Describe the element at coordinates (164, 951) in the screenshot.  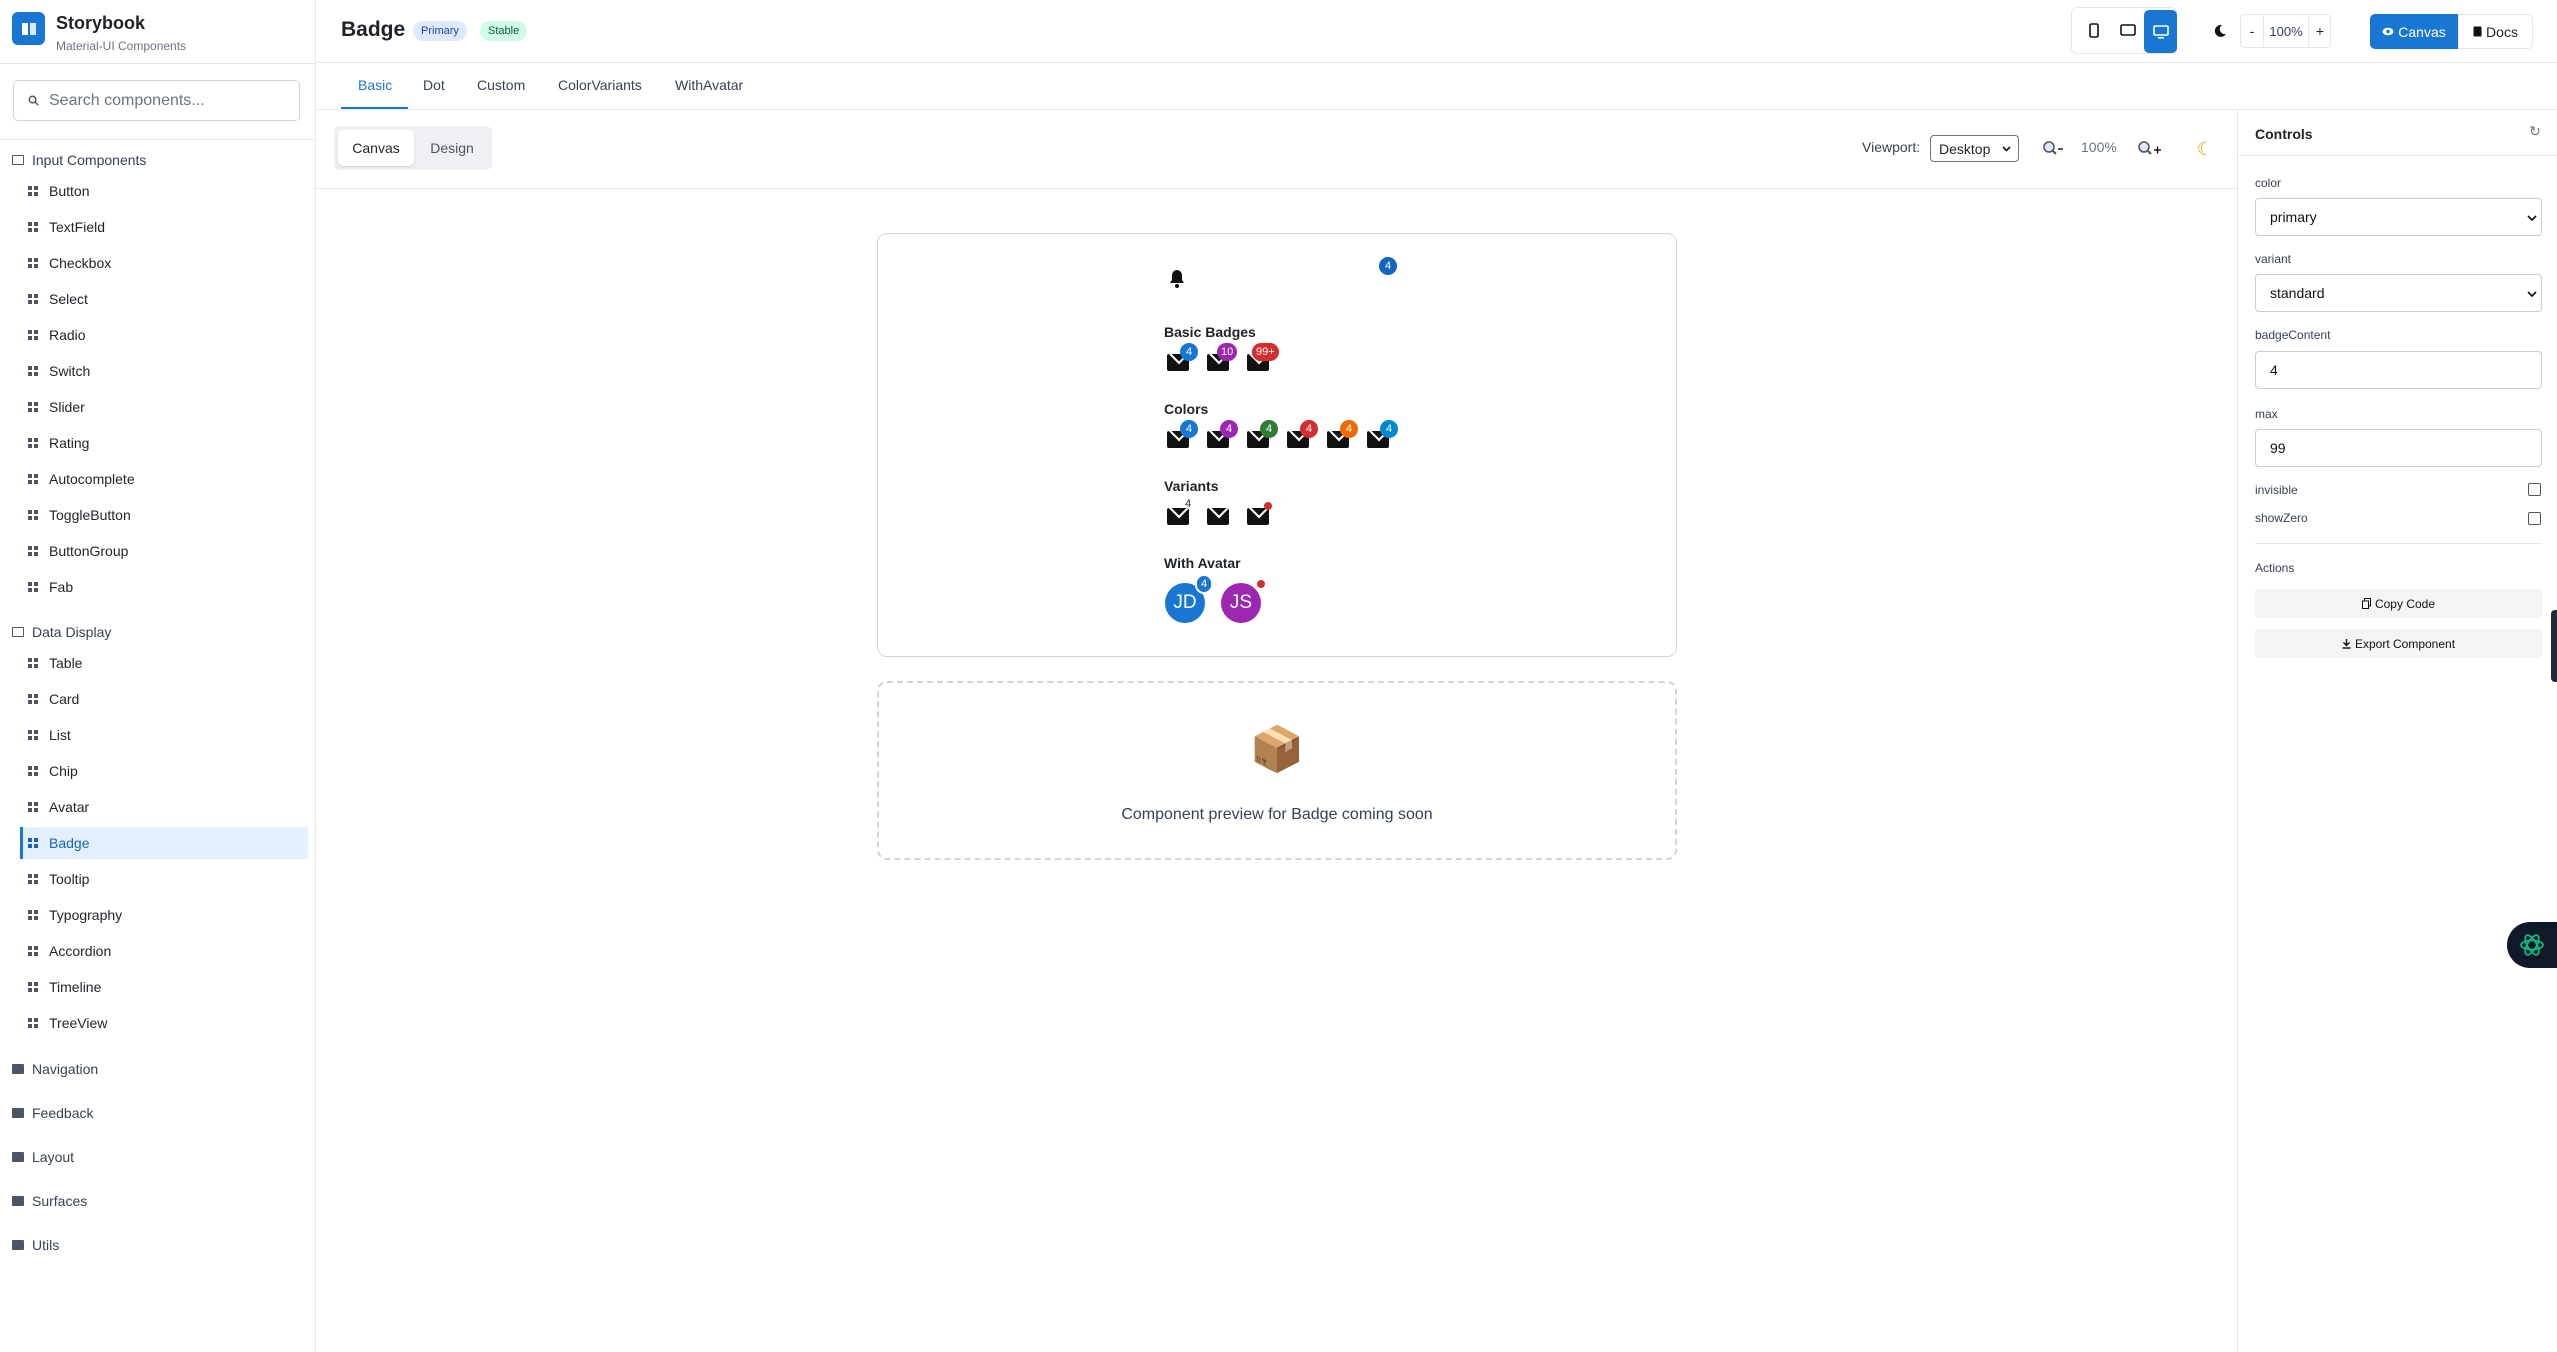
I see `sidebar-item-accordion: Accordion` at that location.